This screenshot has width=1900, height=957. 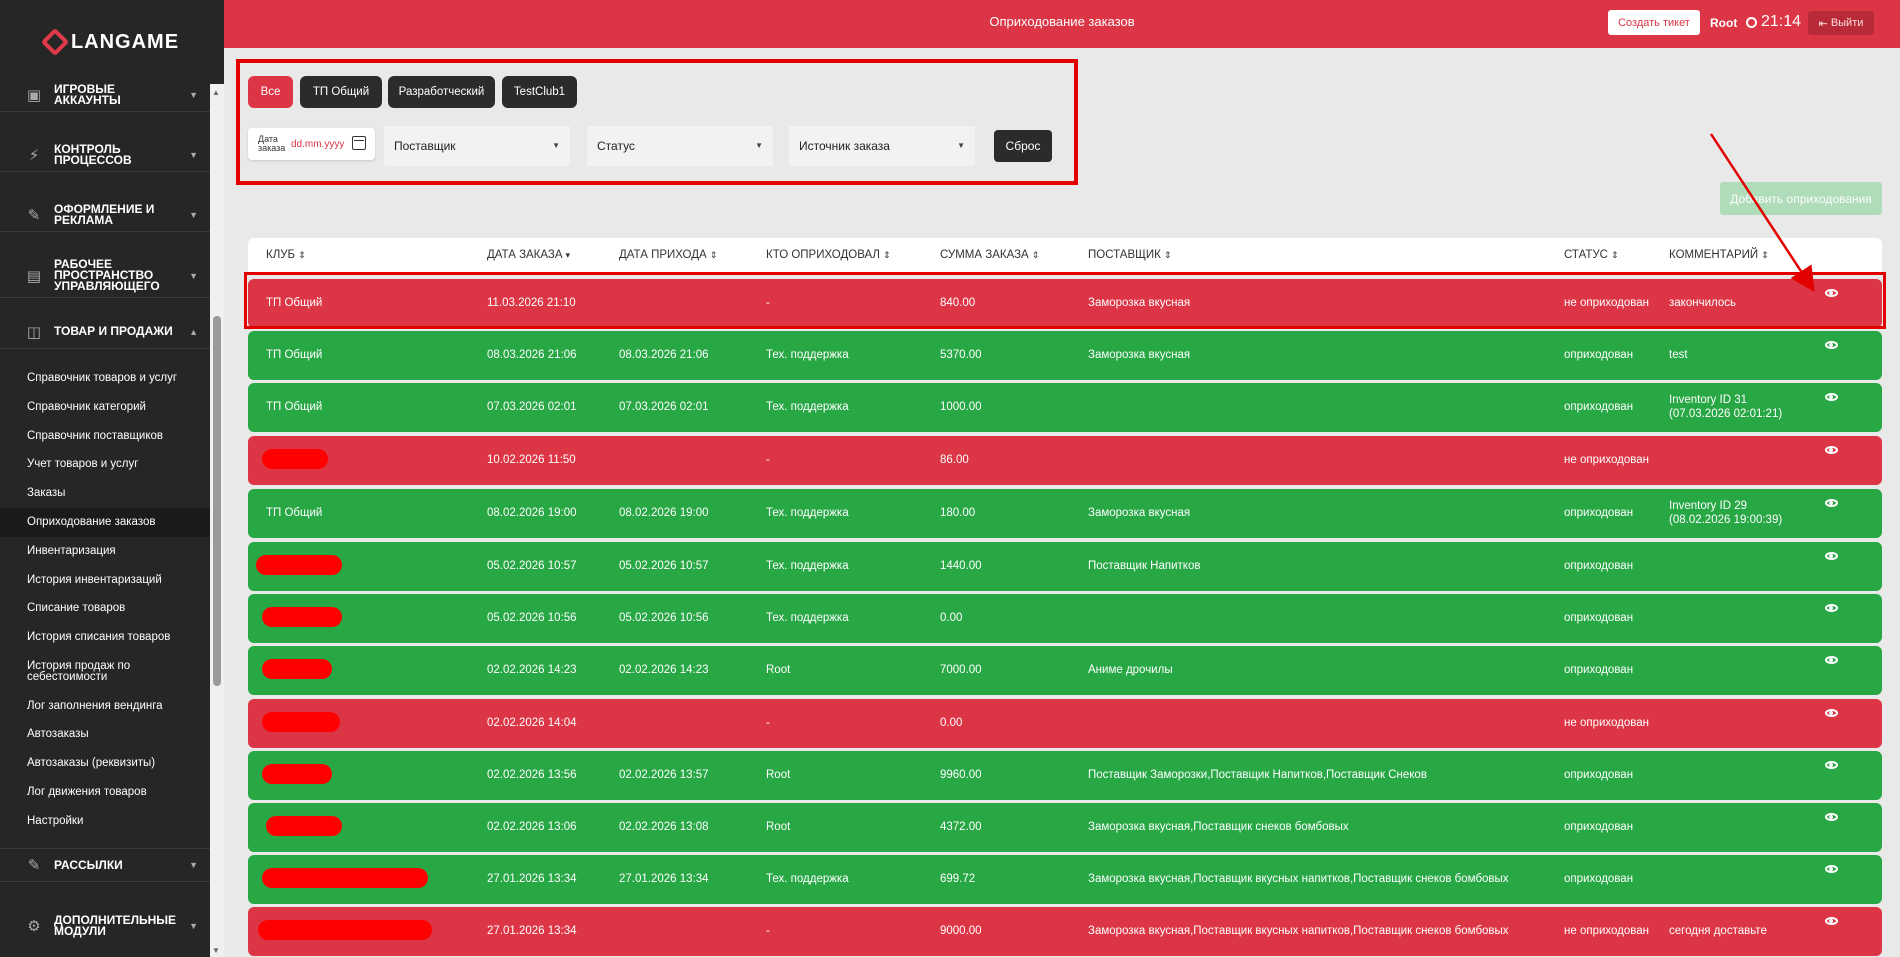 I want to click on sidebar-item-goods-catalog: Справочник товаров и услуг, so click(x=105, y=378).